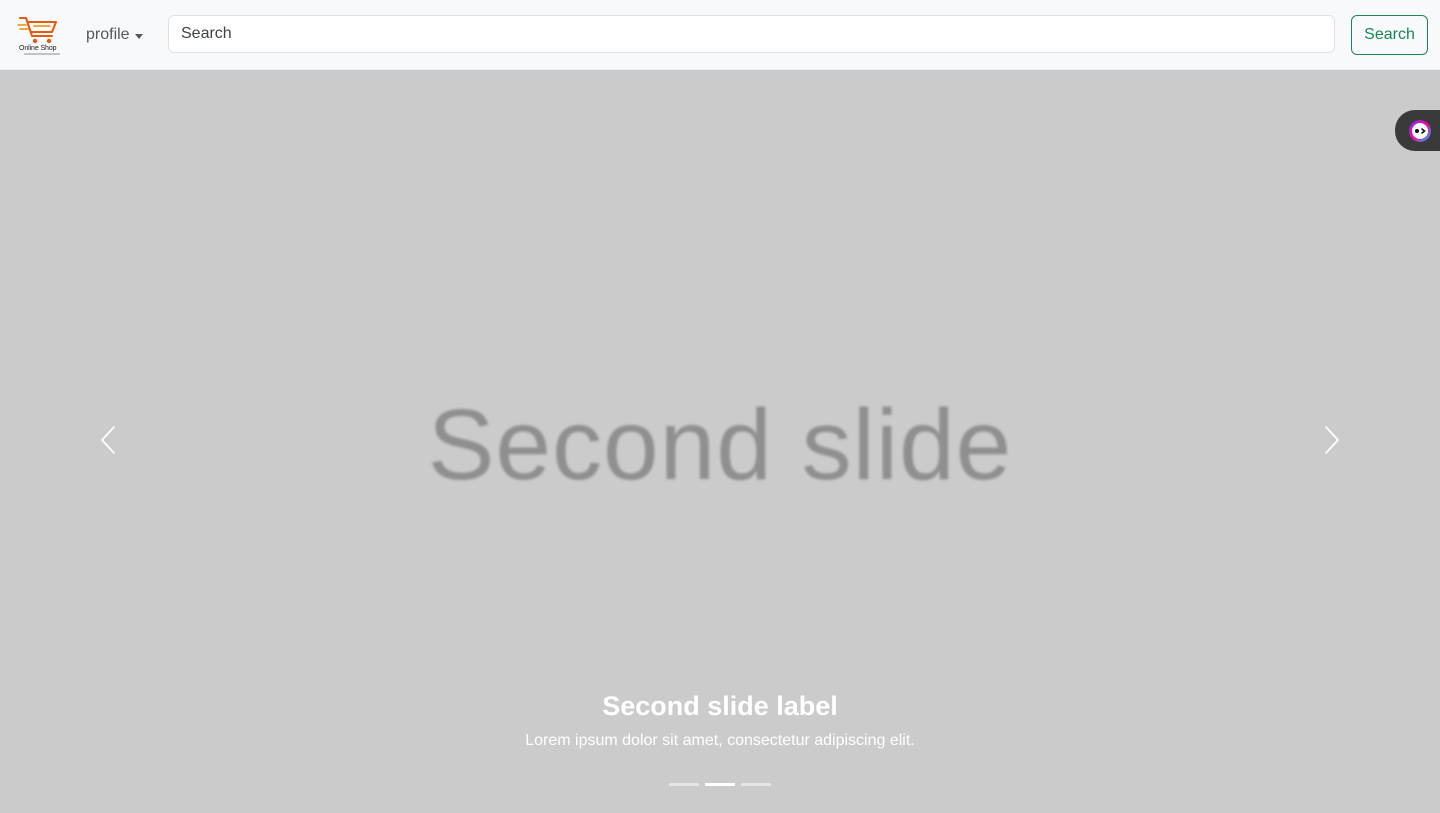 This screenshot has width=1440, height=813. I want to click on chevron-left-icon, so click(108, 440).